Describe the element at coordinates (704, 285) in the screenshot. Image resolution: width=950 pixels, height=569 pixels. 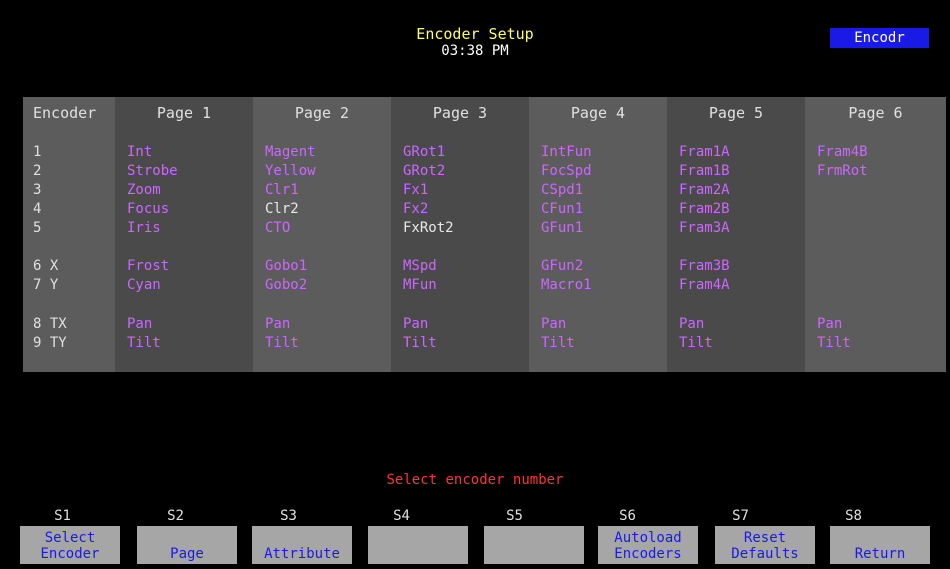
I see `encoder-attribute-cell: Fram4A` at that location.